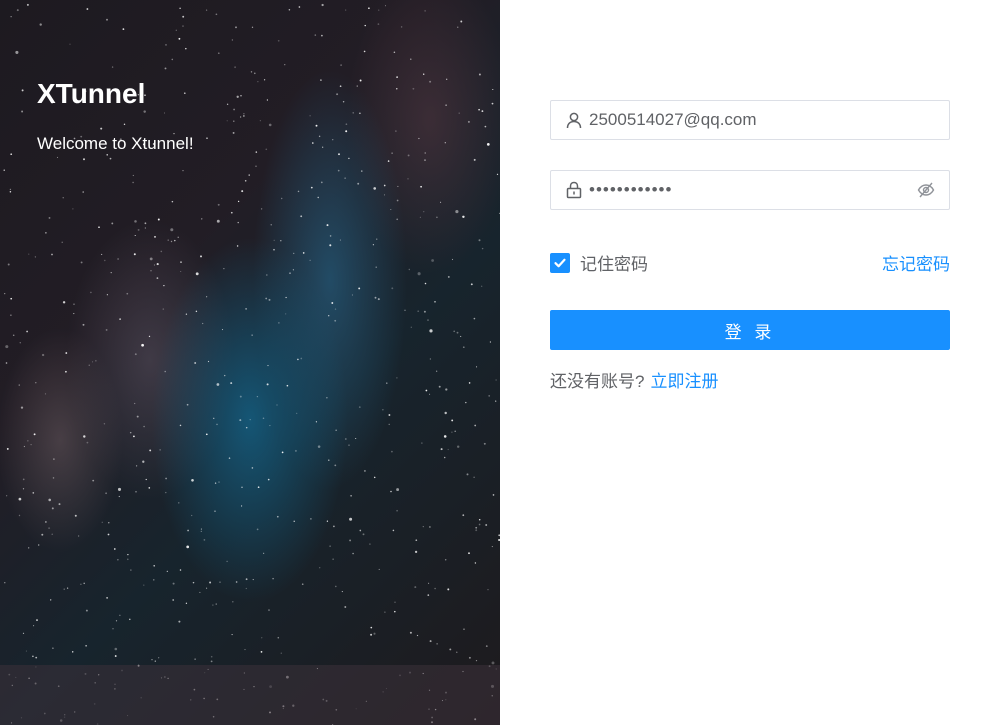 The width and height of the screenshot is (1000, 725). I want to click on checkmark-icon, so click(560, 262).